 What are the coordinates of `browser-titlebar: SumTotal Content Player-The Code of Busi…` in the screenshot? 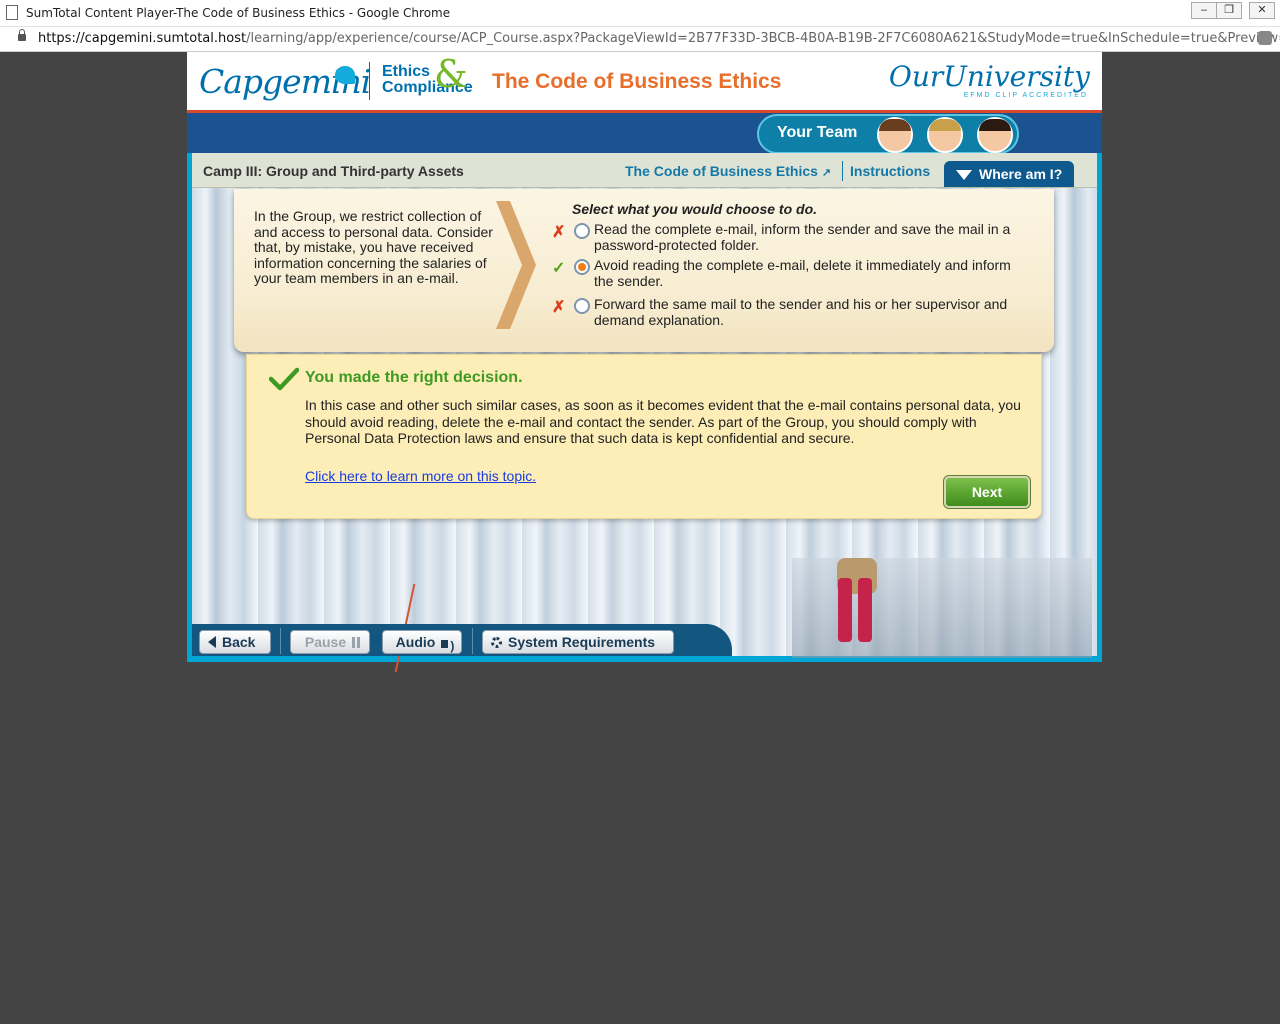 It's located at (640, 13).